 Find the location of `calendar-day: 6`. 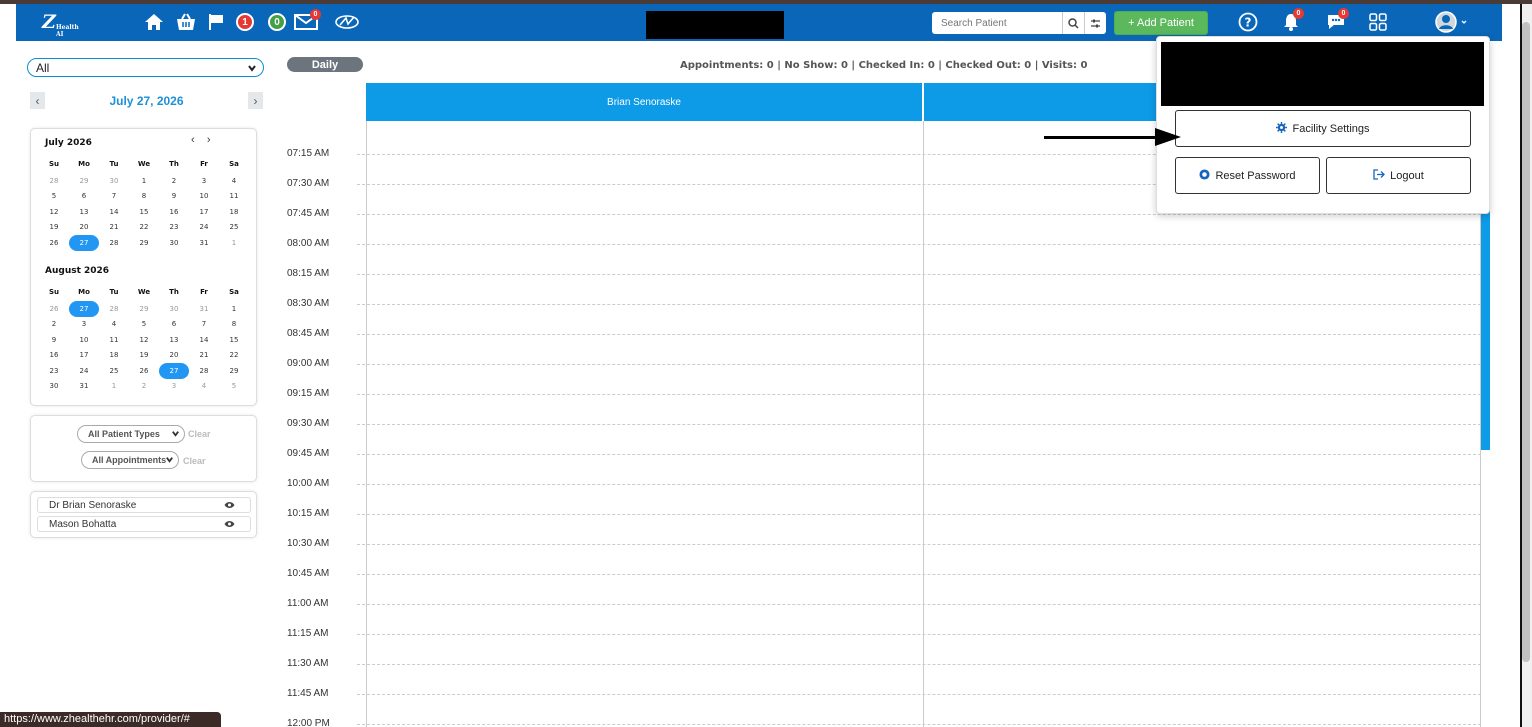

calendar-day: 6 is located at coordinates (174, 325).